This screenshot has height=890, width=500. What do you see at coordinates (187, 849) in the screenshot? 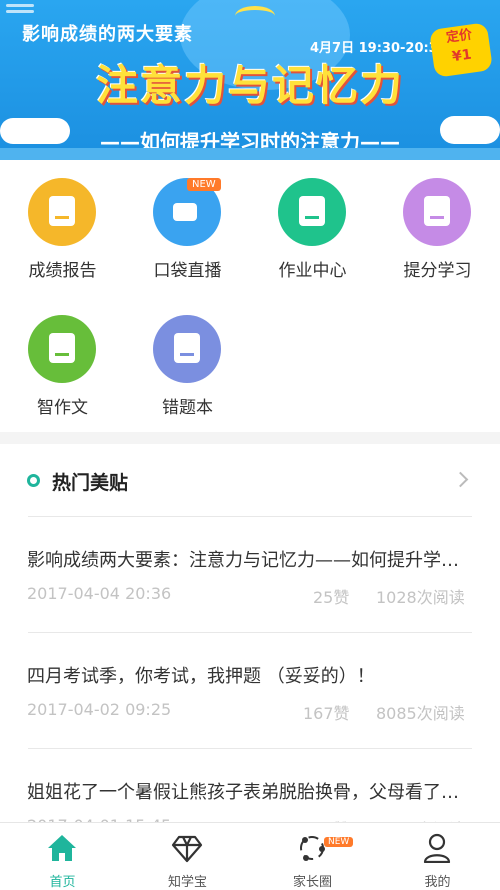
I see `diamond-icon` at bounding box center [187, 849].